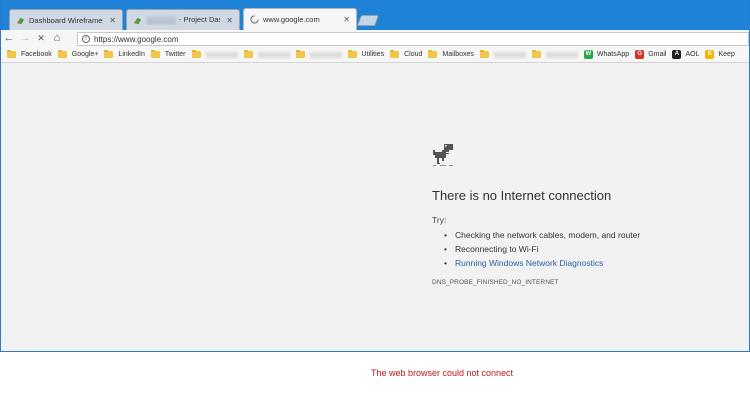 The image size is (750, 402). Describe the element at coordinates (413, 39) in the screenshot. I see `address-bar: i https://www.google.com` at that location.